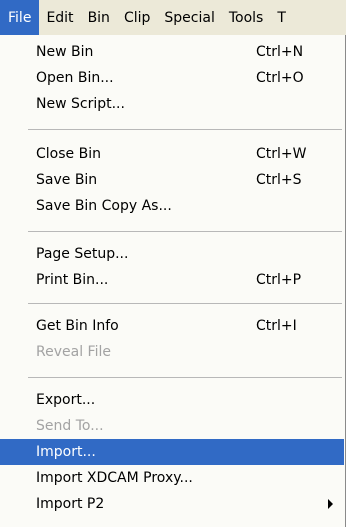 The image size is (346, 527). What do you see at coordinates (67, 180) in the screenshot?
I see `menu-item-label: Save Bin` at bounding box center [67, 180].